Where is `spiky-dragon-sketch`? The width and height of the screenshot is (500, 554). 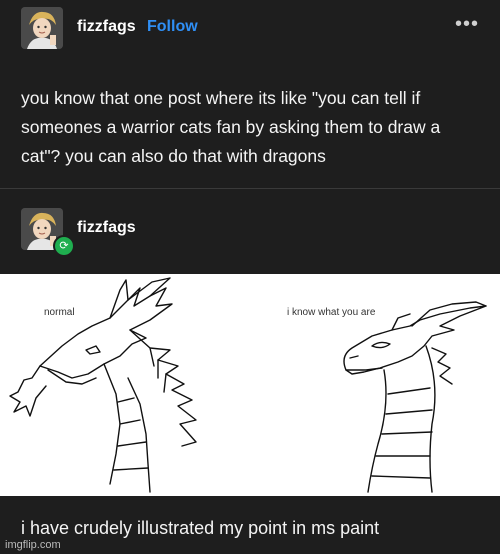 spiky-dragon-sketch is located at coordinates (103, 385).